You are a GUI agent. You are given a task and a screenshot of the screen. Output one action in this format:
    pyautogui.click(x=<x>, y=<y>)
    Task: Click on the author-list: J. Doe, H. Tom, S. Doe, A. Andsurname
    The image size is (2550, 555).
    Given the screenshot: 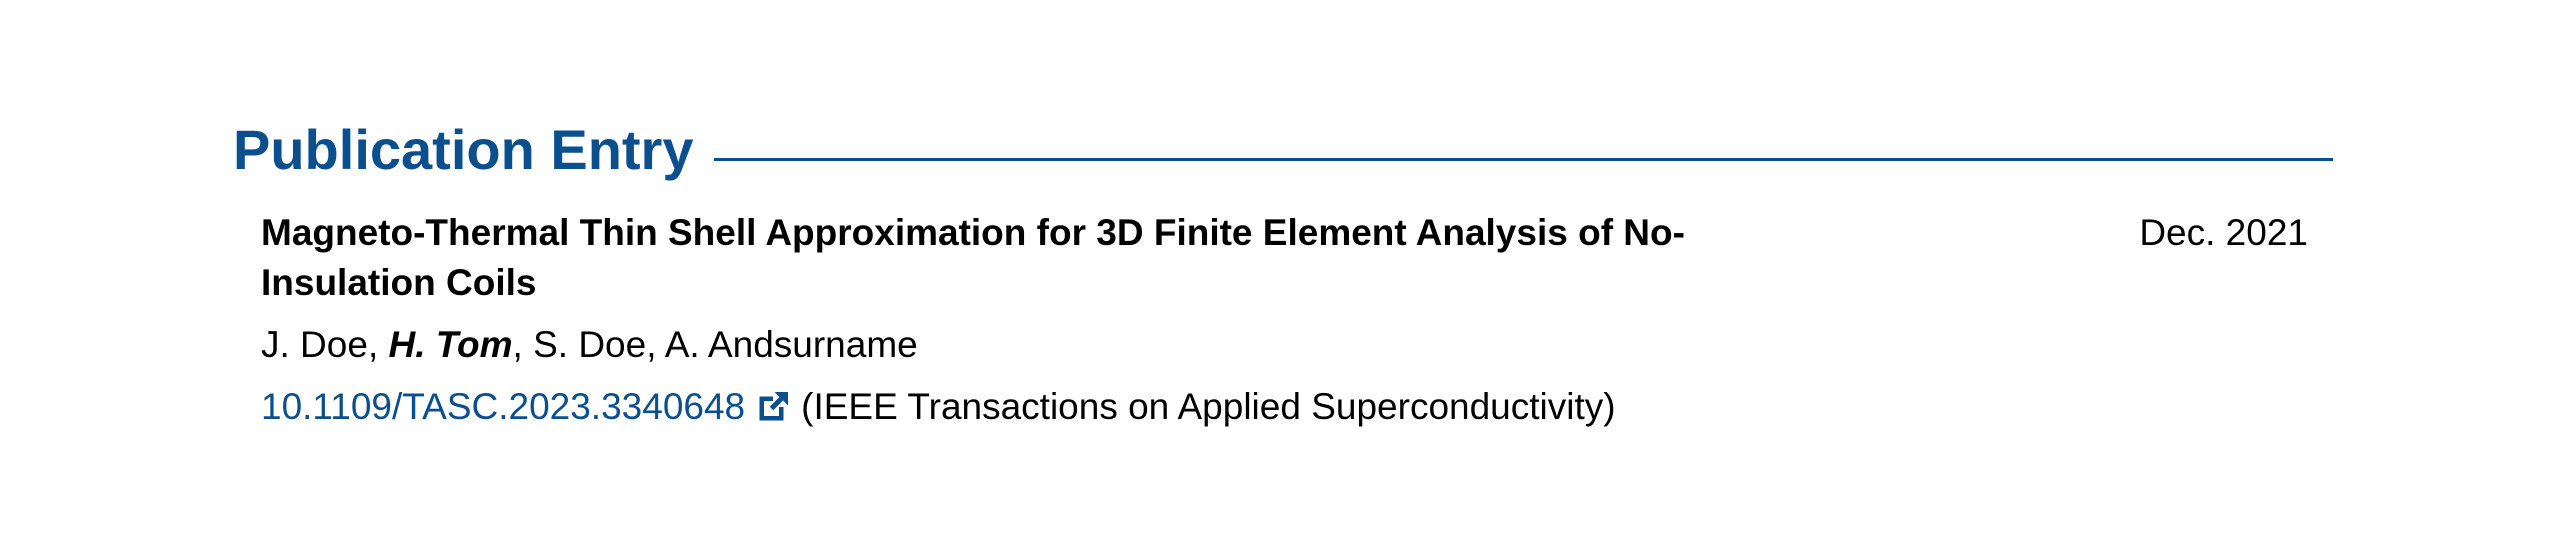 What is the action you would take?
    pyautogui.click(x=1297, y=345)
    